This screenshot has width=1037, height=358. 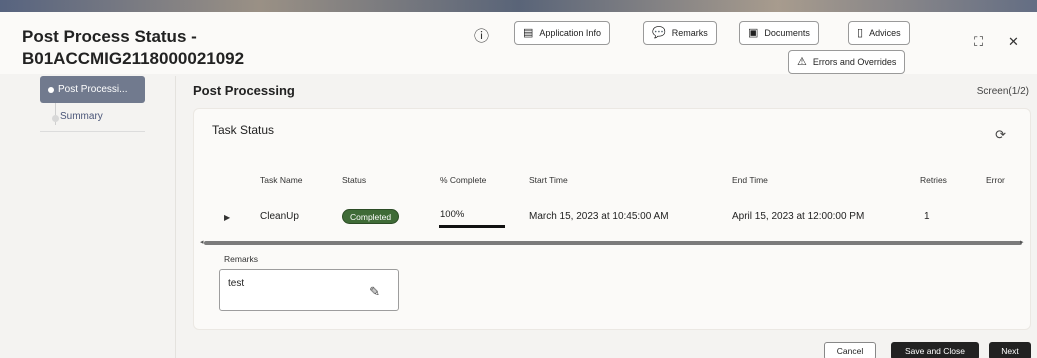 What do you see at coordinates (133, 58) in the screenshot?
I see `page-title-line2: B01ACCMIG2118000021092` at bounding box center [133, 58].